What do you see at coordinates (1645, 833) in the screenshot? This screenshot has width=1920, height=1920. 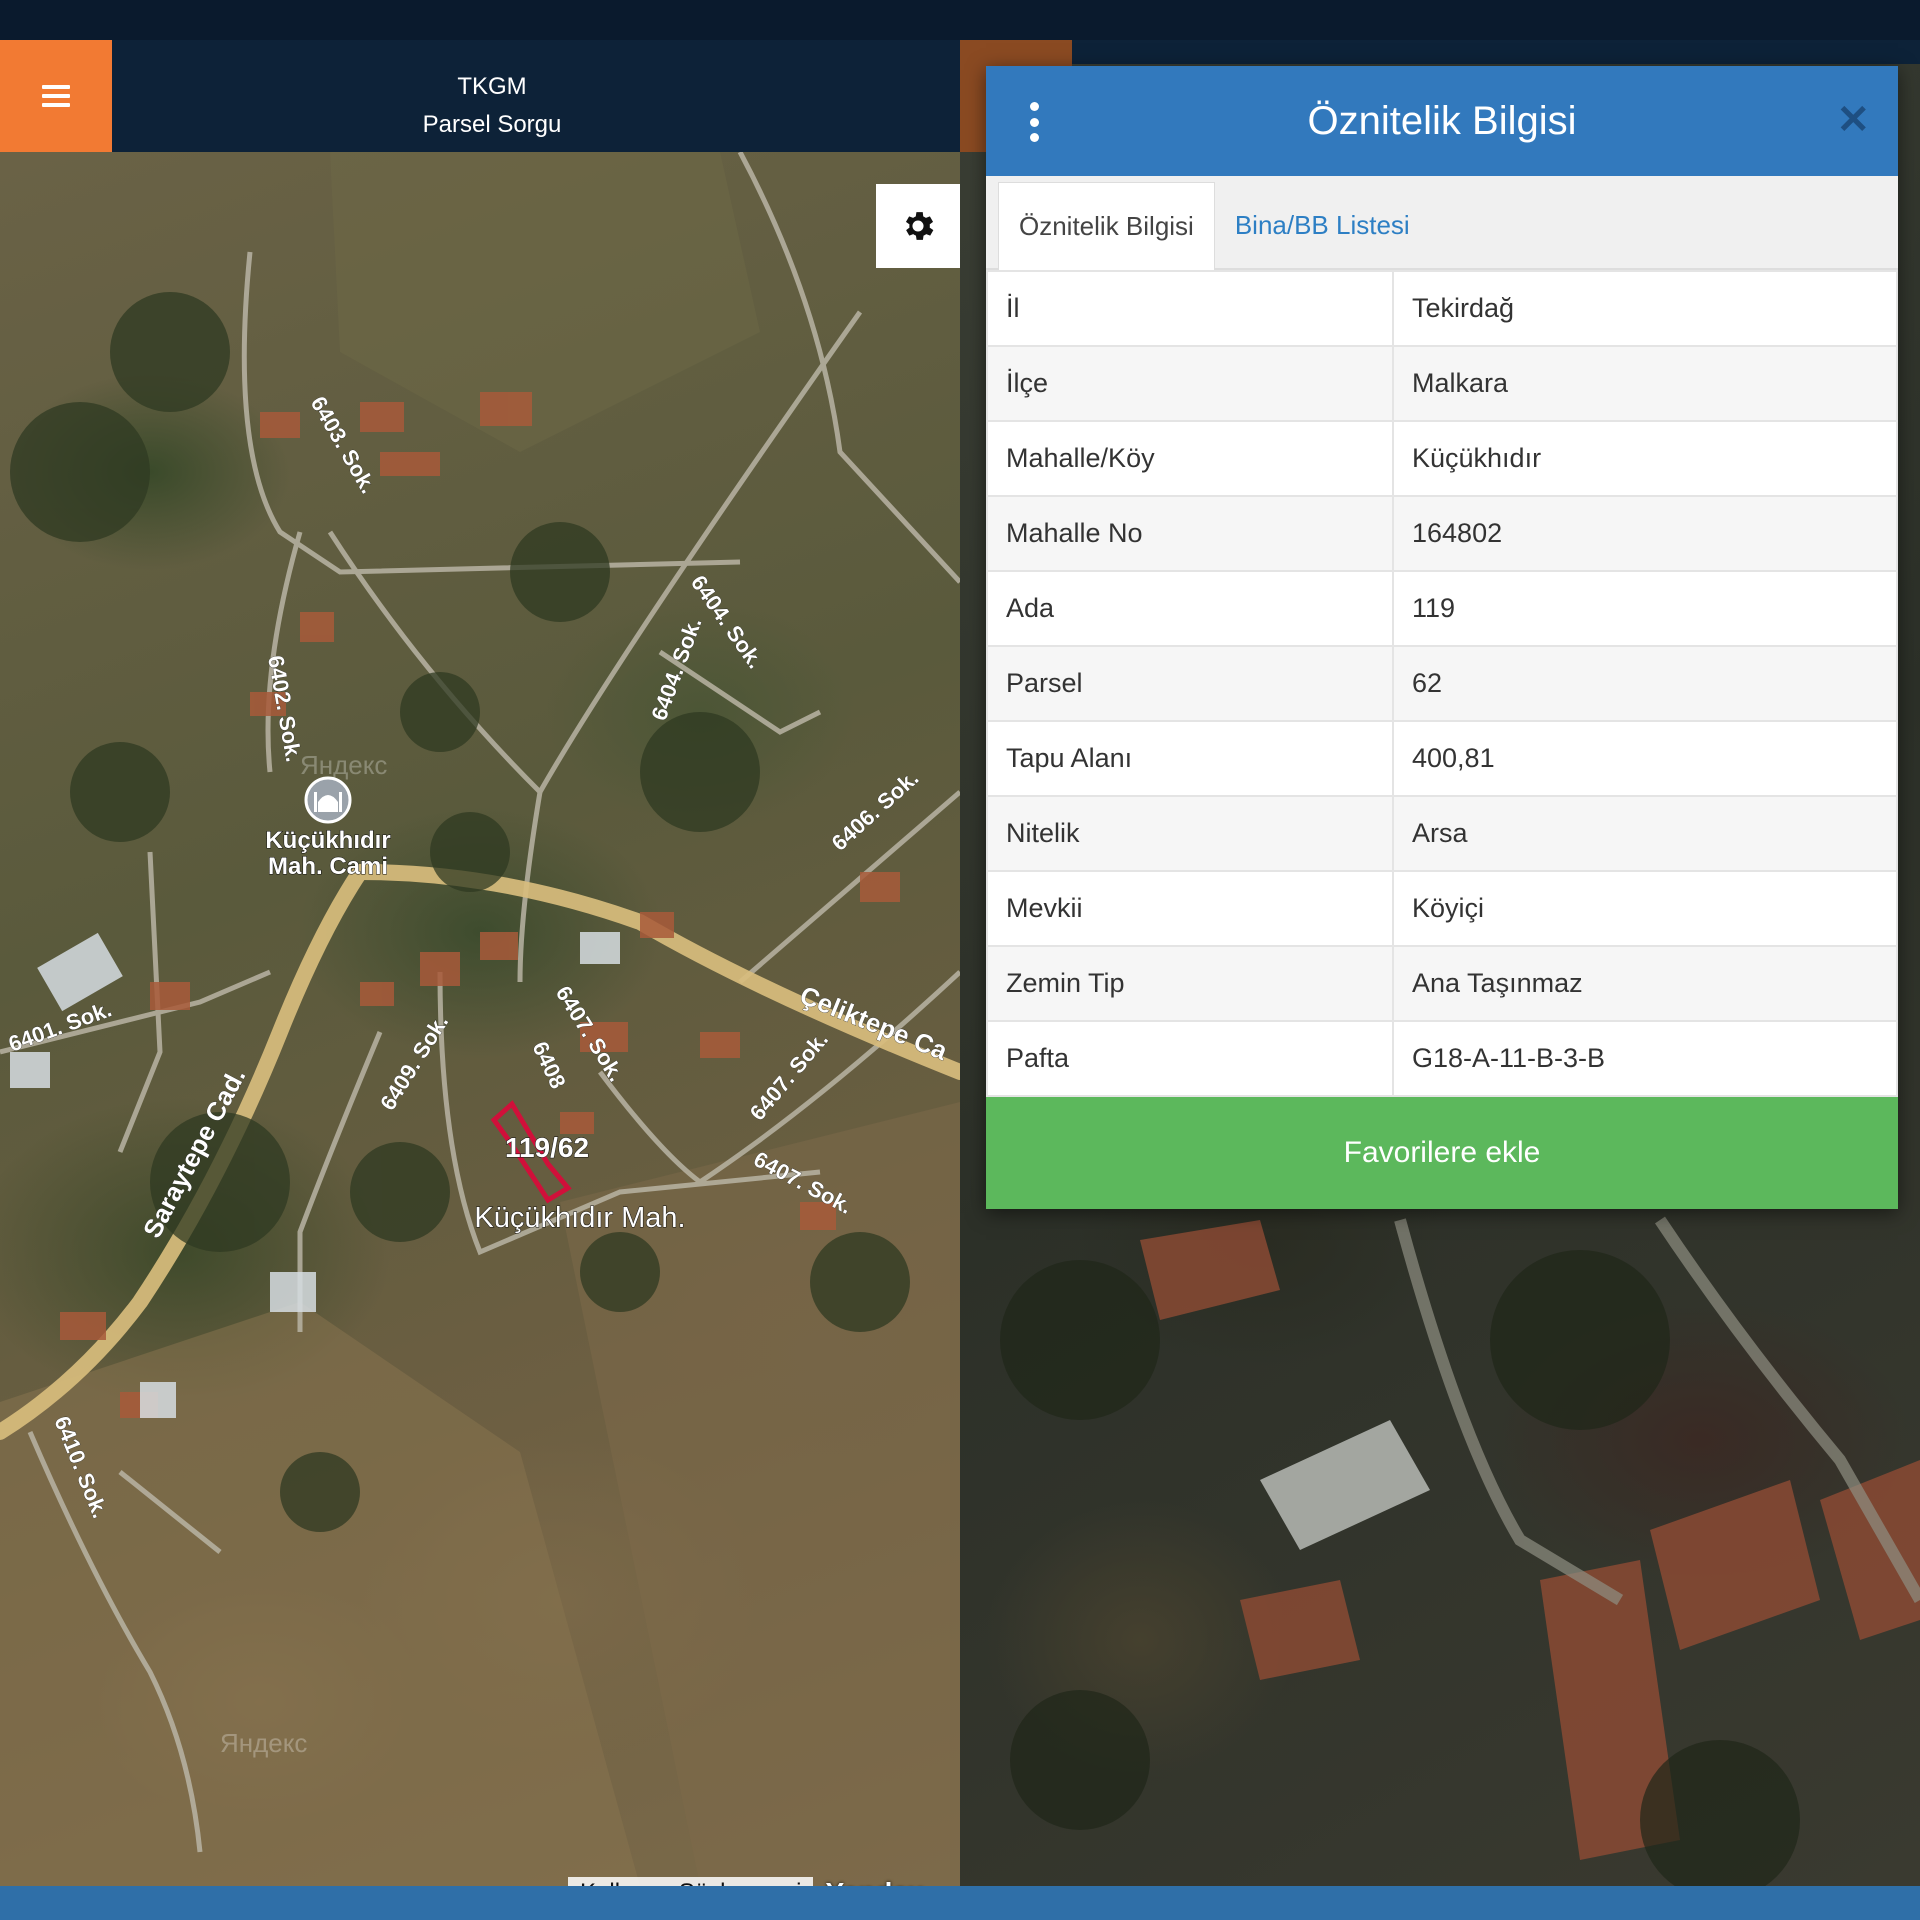 I see `row-value: Arsa` at bounding box center [1645, 833].